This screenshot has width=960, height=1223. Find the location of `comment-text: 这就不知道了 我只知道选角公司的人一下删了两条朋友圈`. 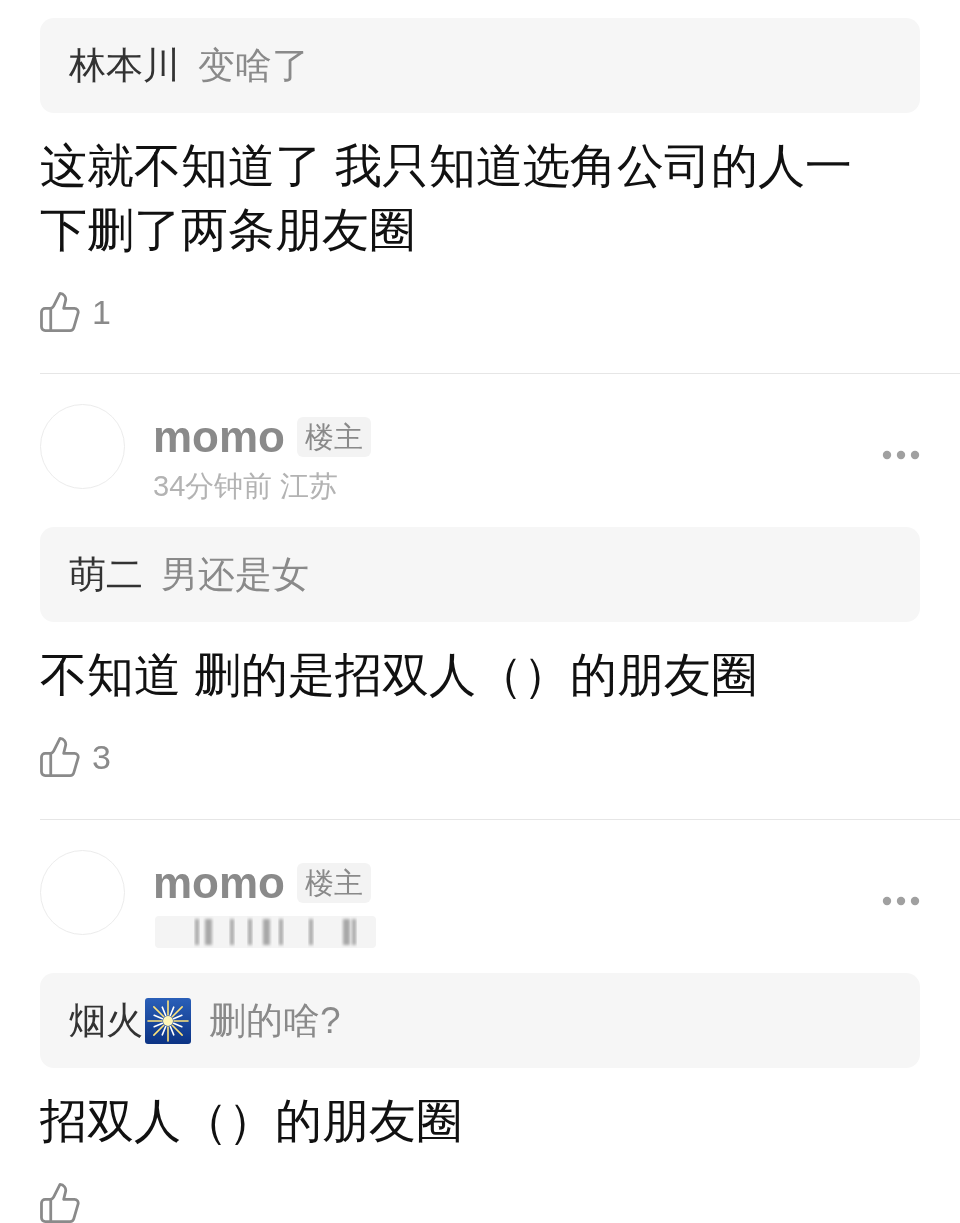

comment-text: 这就不知道了 我只知道选角公司的人一下删了两条朋友圈 is located at coordinates (447, 198).